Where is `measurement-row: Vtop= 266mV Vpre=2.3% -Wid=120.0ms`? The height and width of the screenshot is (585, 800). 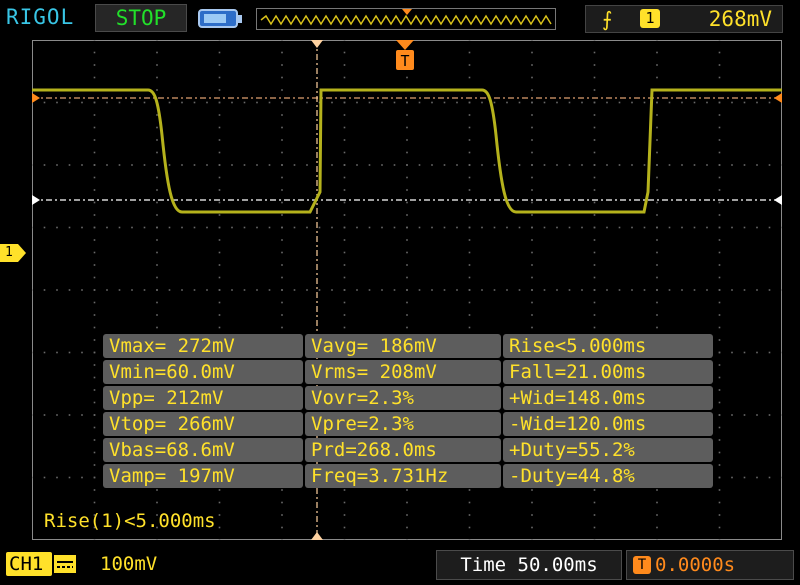 measurement-row: Vtop= 266mV Vpre=2.3% -Wid=120.0ms is located at coordinates (408, 425).